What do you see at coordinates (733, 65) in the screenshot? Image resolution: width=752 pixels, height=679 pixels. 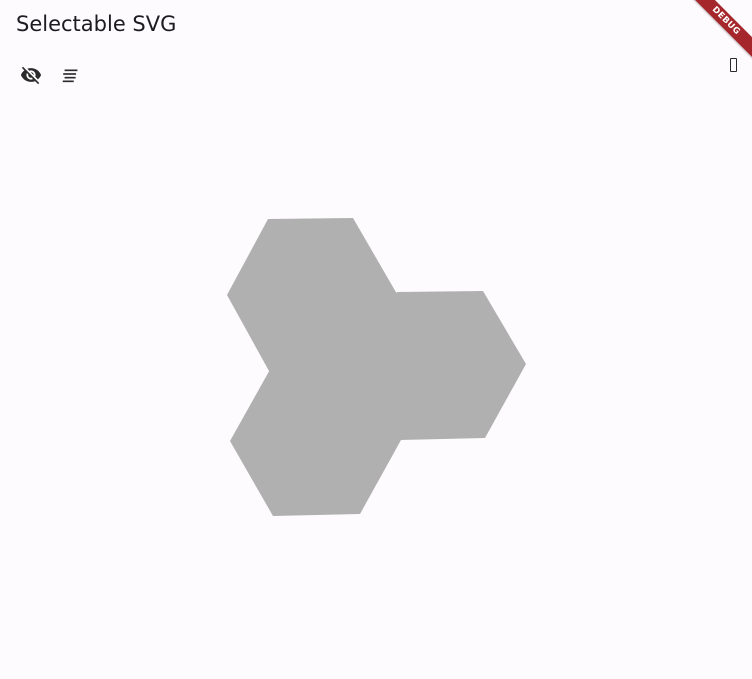 I see `placeholder-glyph` at bounding box center [733, 65].